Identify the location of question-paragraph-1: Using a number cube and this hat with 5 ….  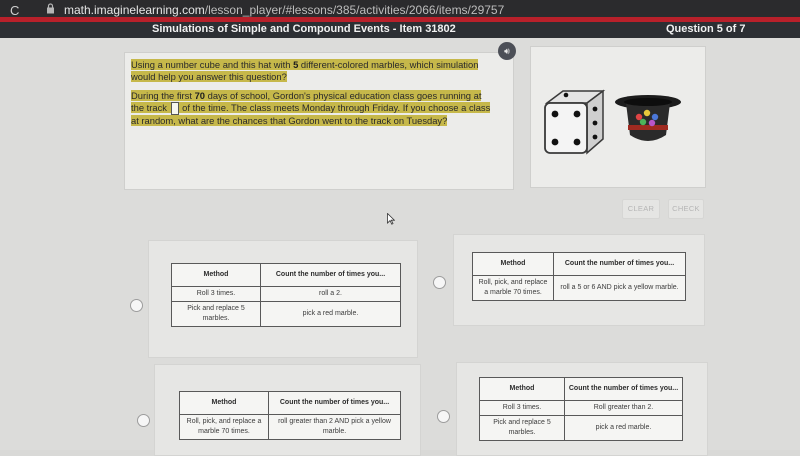
(314, 70).